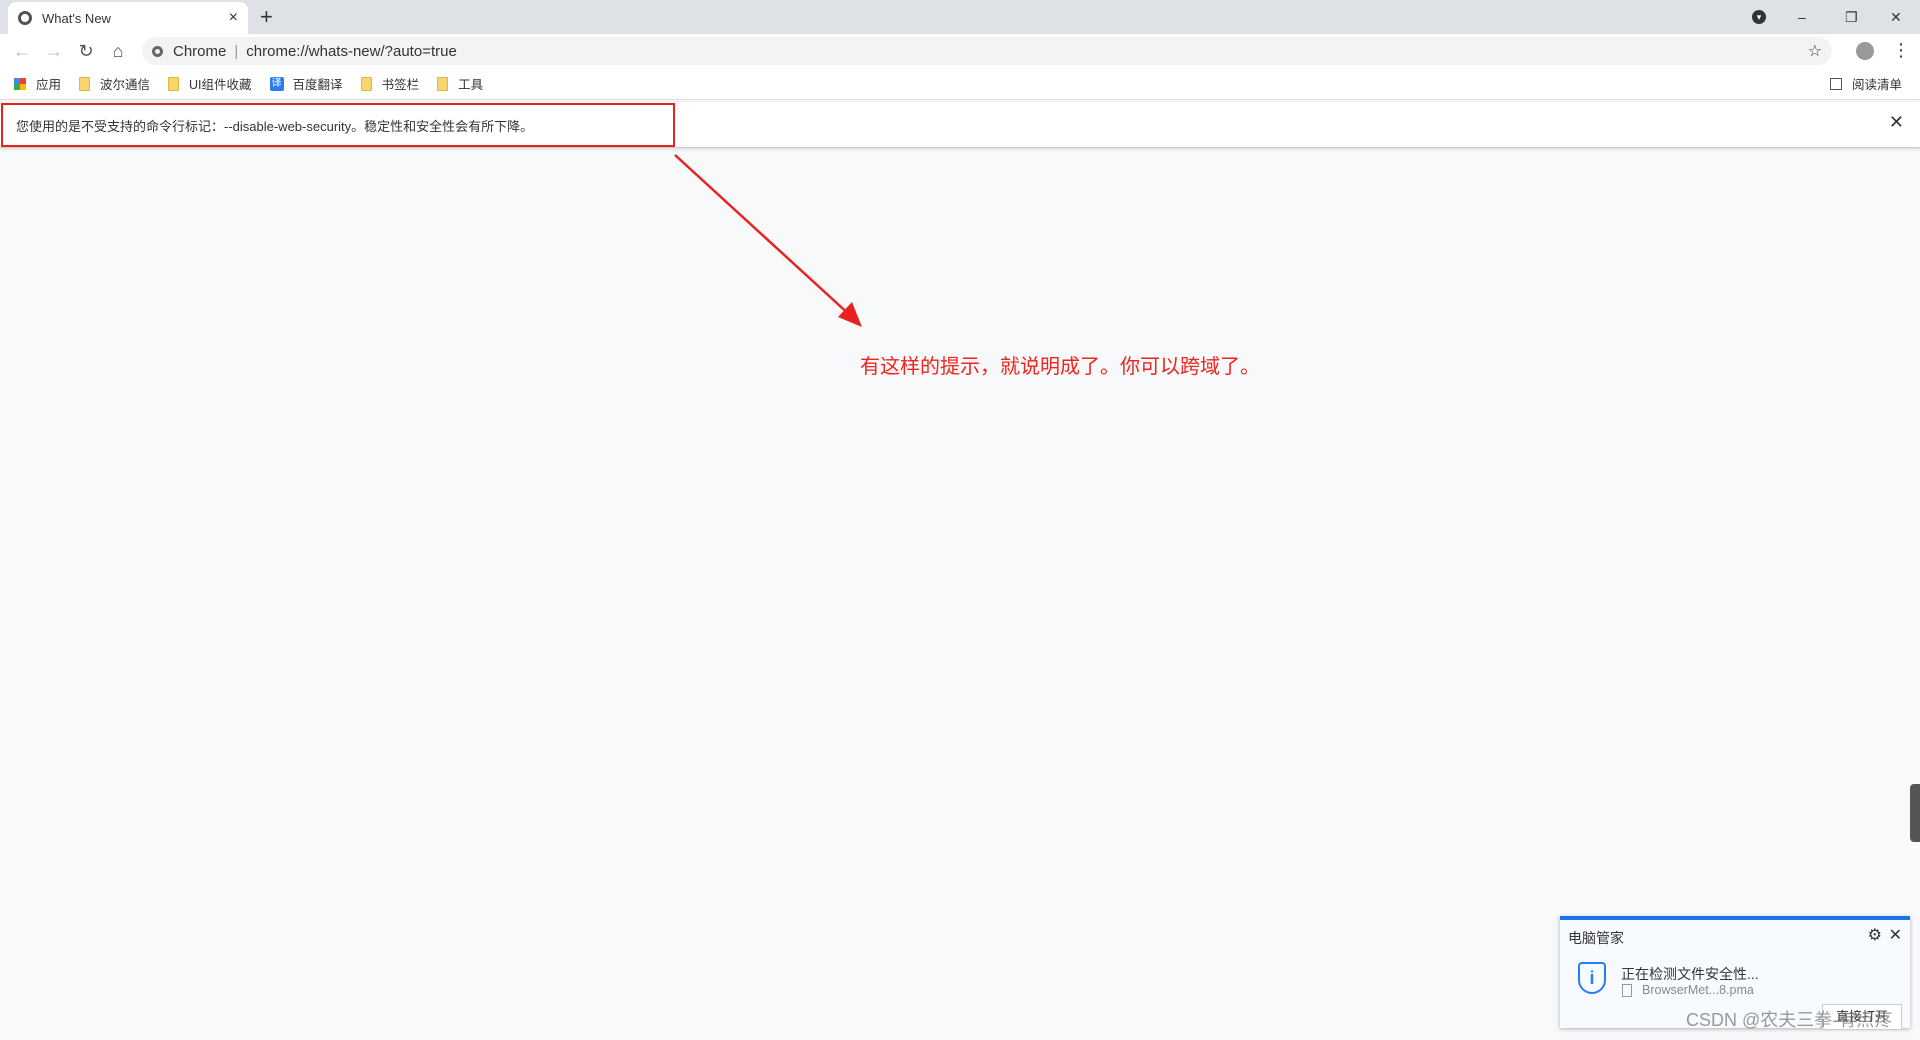 The height and width of the screenshot is (1040, 1920). Describe the element at coordinates (768, 240) in the screenshot. I see `annotation-arrow` at that location.